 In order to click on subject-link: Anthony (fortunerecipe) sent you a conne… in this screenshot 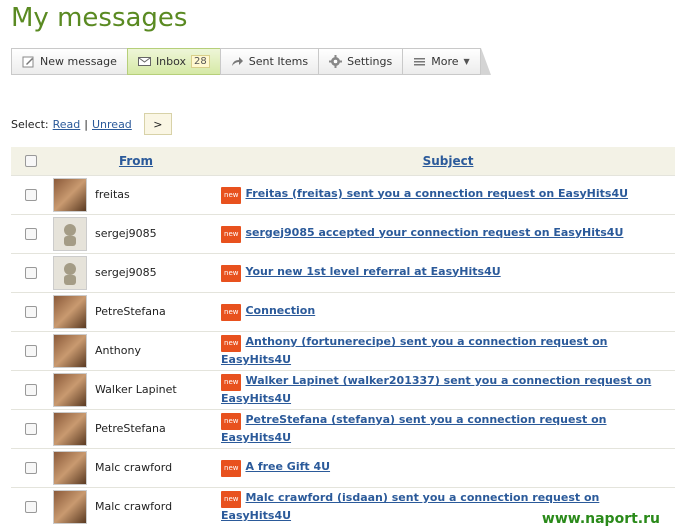, I will do `click(414, 350)`.